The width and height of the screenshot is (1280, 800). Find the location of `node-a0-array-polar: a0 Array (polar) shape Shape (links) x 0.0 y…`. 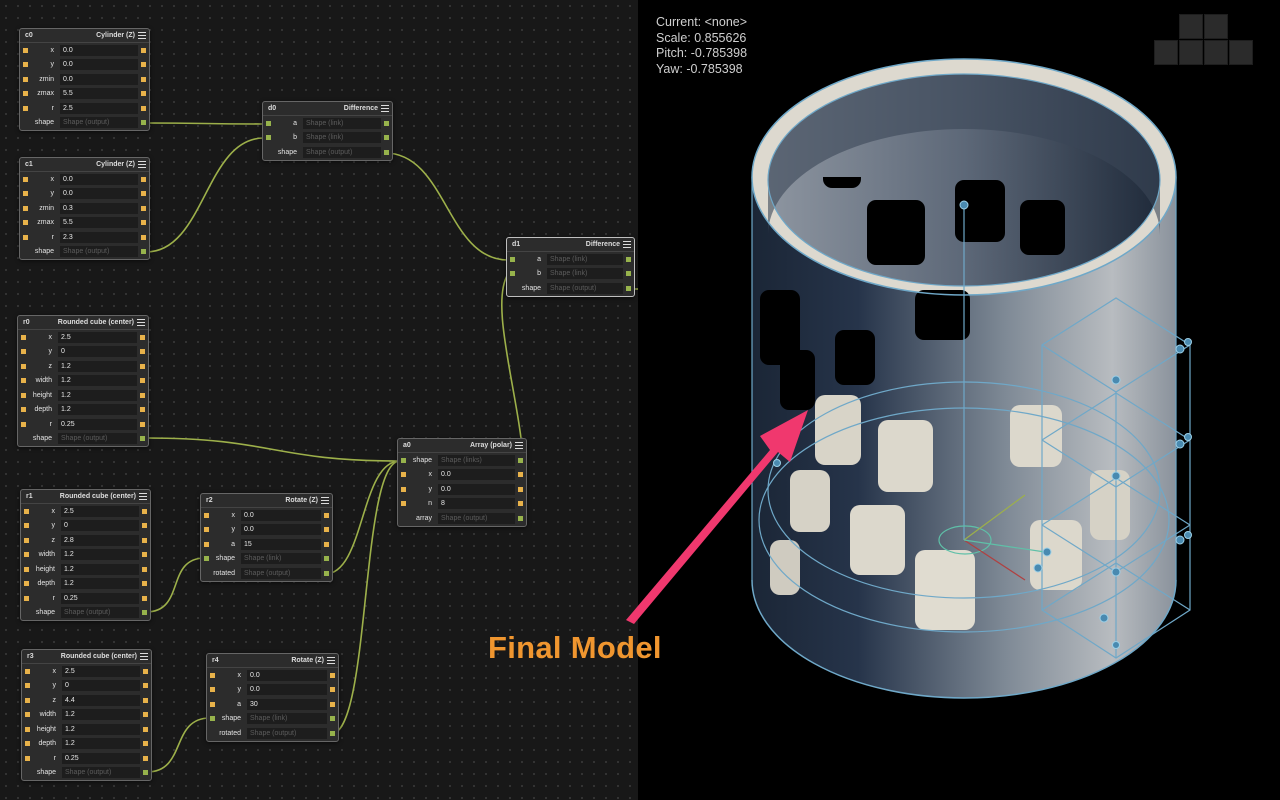

node-a0-array-polar: a0 Array (polar) shape Shape (links) x 0.0 y… is located at coordinates (462, 482).